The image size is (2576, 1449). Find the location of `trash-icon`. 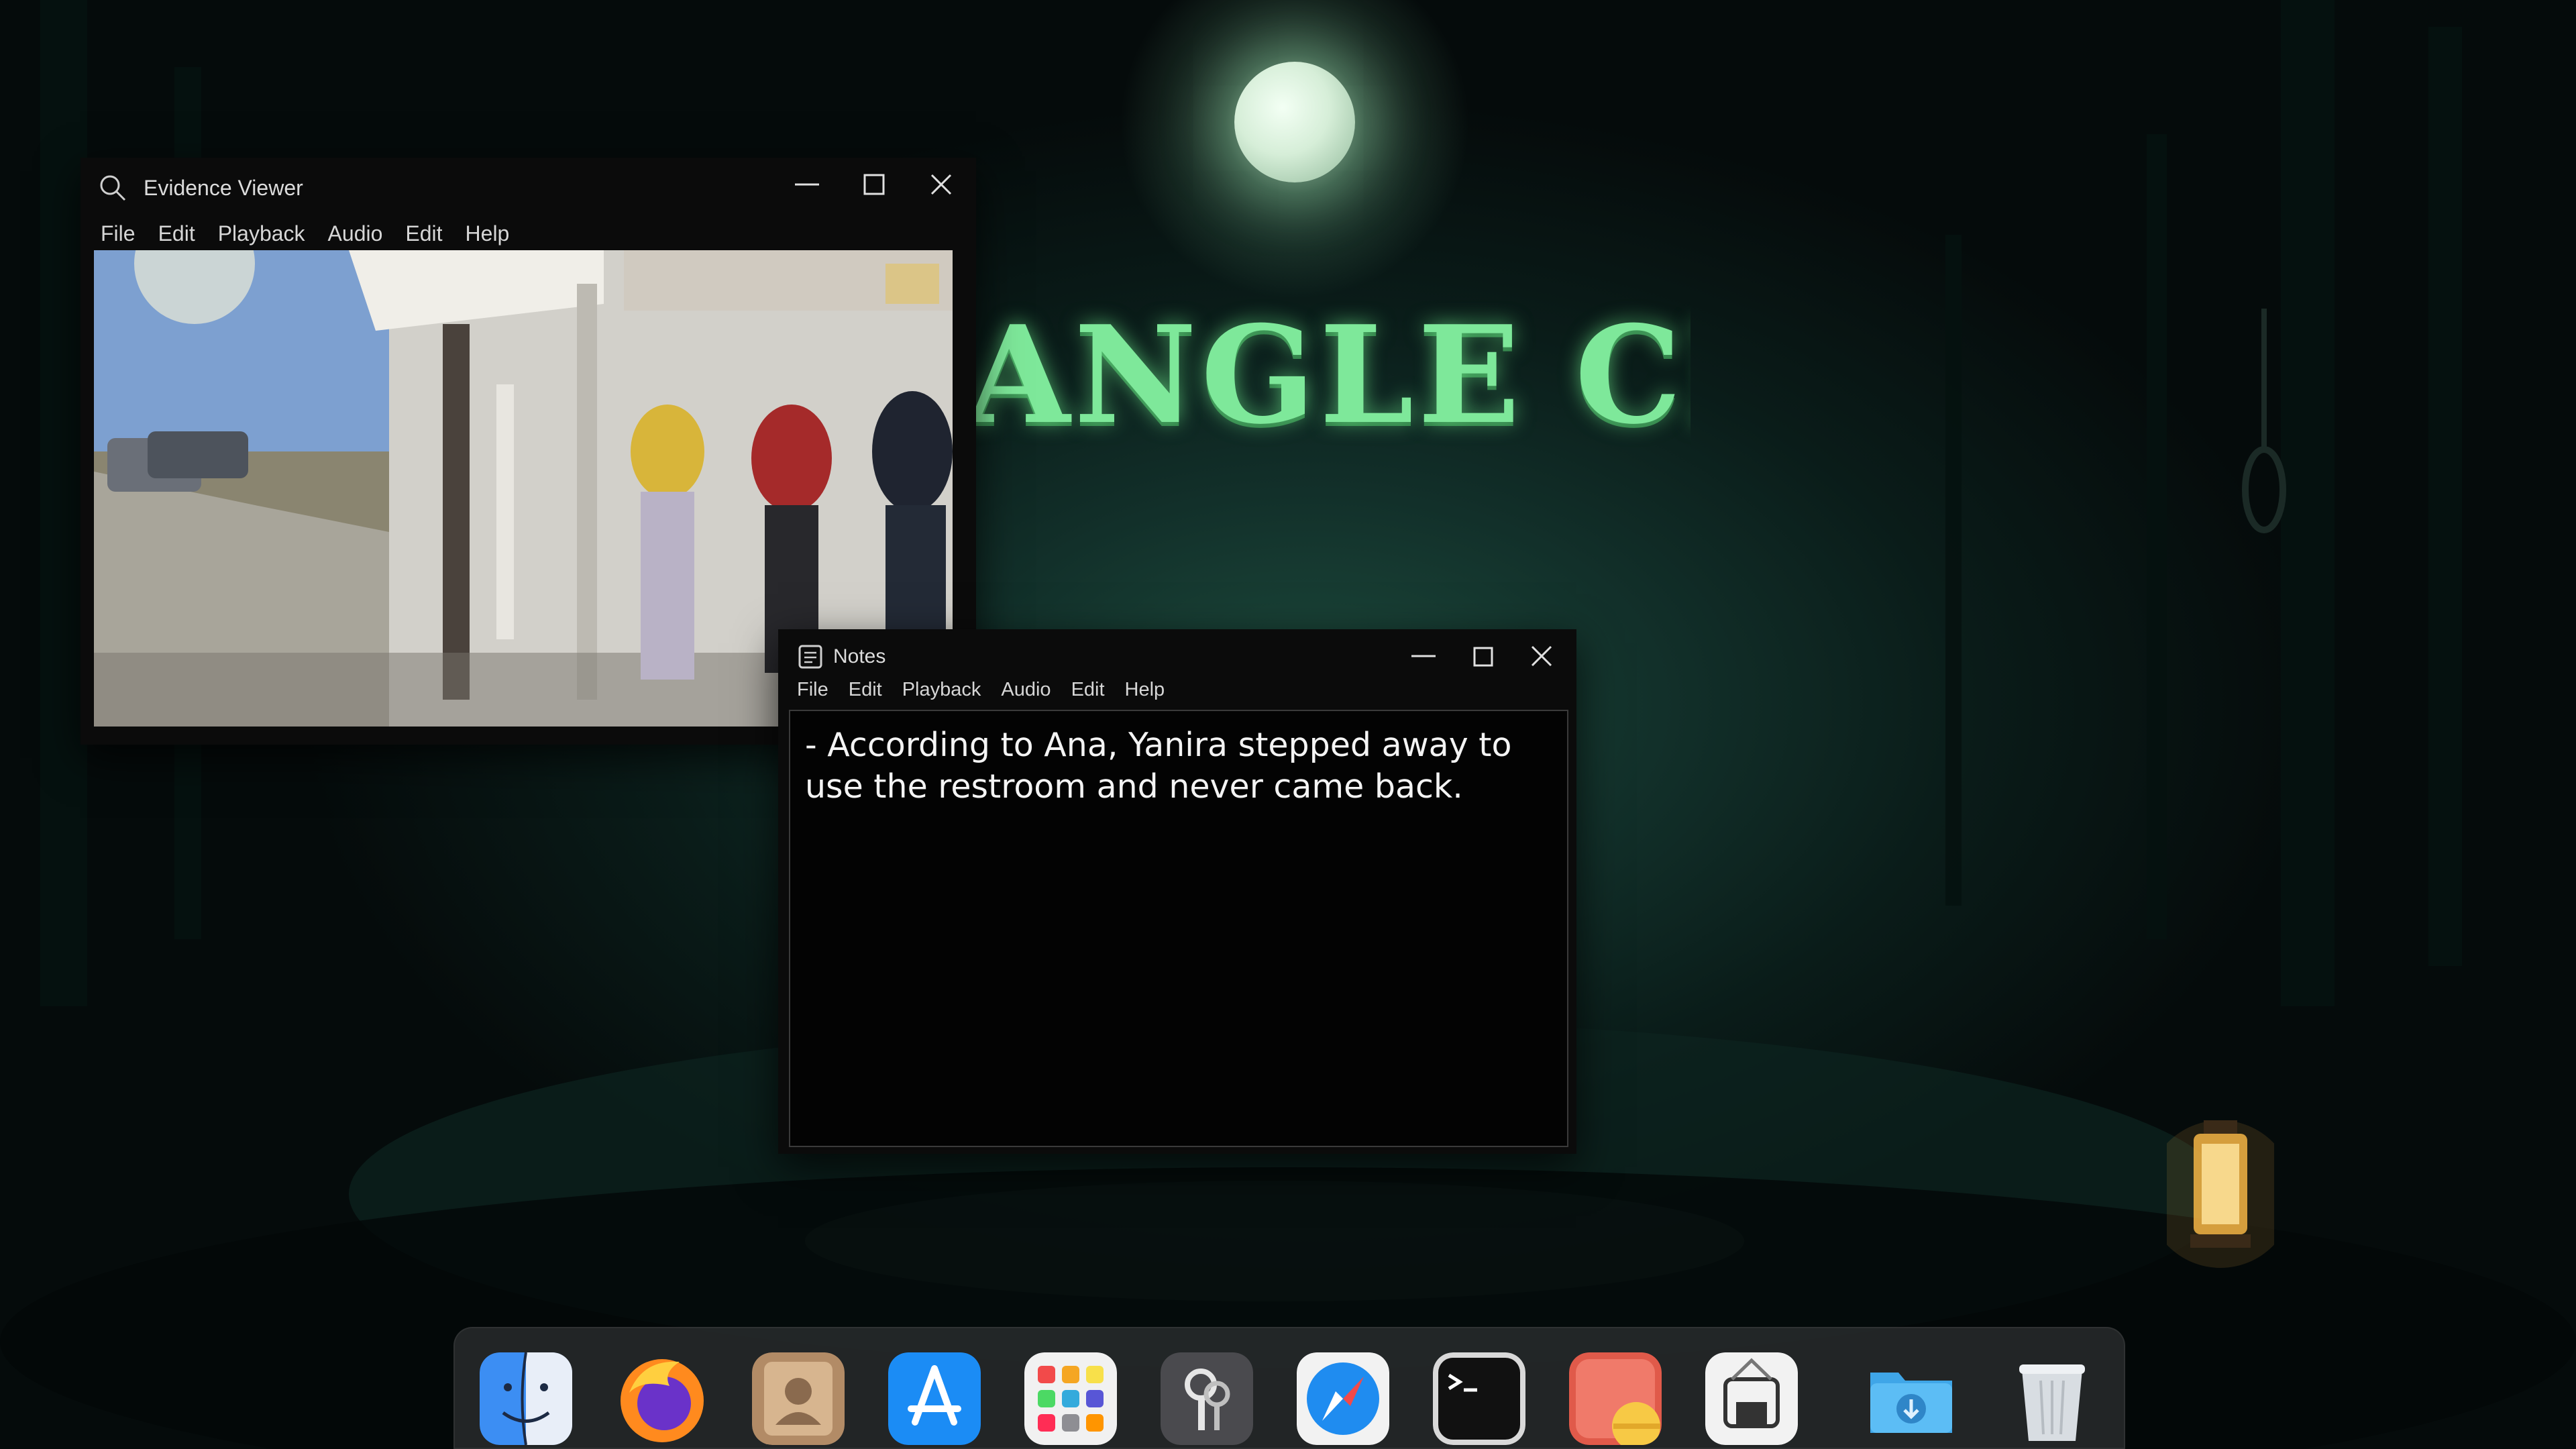

trash-icon is located at coordinates (2052, 1398).